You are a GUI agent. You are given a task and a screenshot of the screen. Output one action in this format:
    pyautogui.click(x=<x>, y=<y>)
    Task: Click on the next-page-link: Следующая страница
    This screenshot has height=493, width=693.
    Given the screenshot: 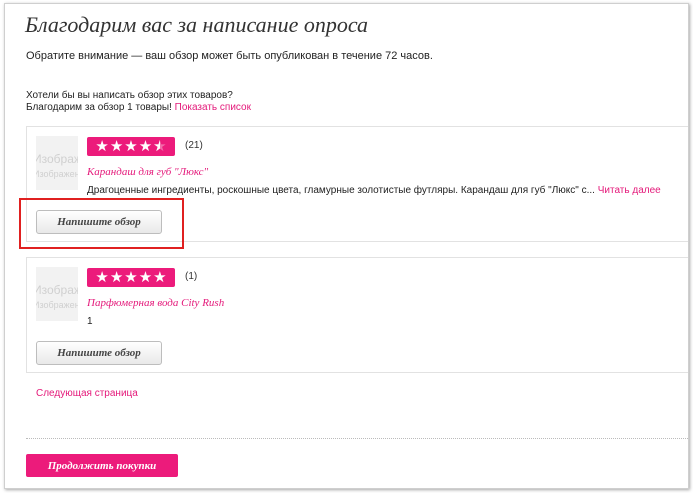 What is the action you would take?
    pyautogui.click(x=87, y=393)
    